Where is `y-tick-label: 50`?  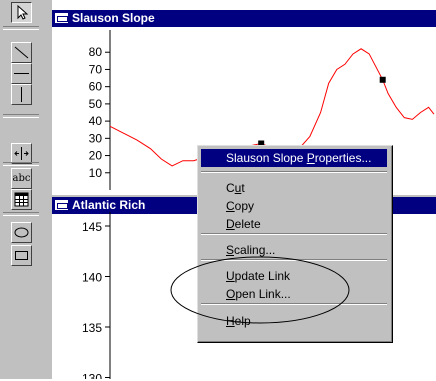 y-tick-label: 50 is located at coordinates (96, 104).